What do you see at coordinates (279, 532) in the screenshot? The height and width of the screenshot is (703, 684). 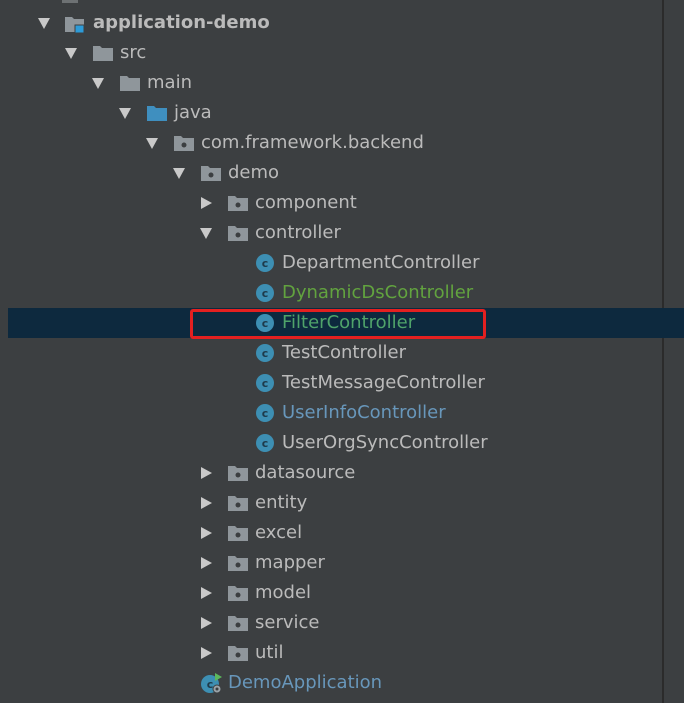 I see `tree-node-label: excel` at bounding box center [279, 532].